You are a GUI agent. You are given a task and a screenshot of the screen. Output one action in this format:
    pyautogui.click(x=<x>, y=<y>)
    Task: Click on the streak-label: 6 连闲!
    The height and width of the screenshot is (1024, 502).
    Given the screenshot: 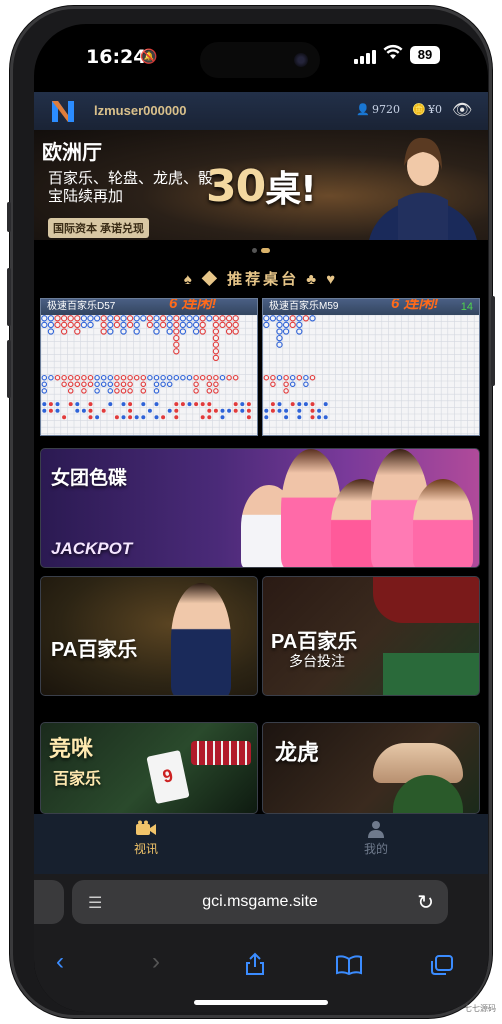 What is the action you would take?
    pyautogui.click(x=415, y=305)
    